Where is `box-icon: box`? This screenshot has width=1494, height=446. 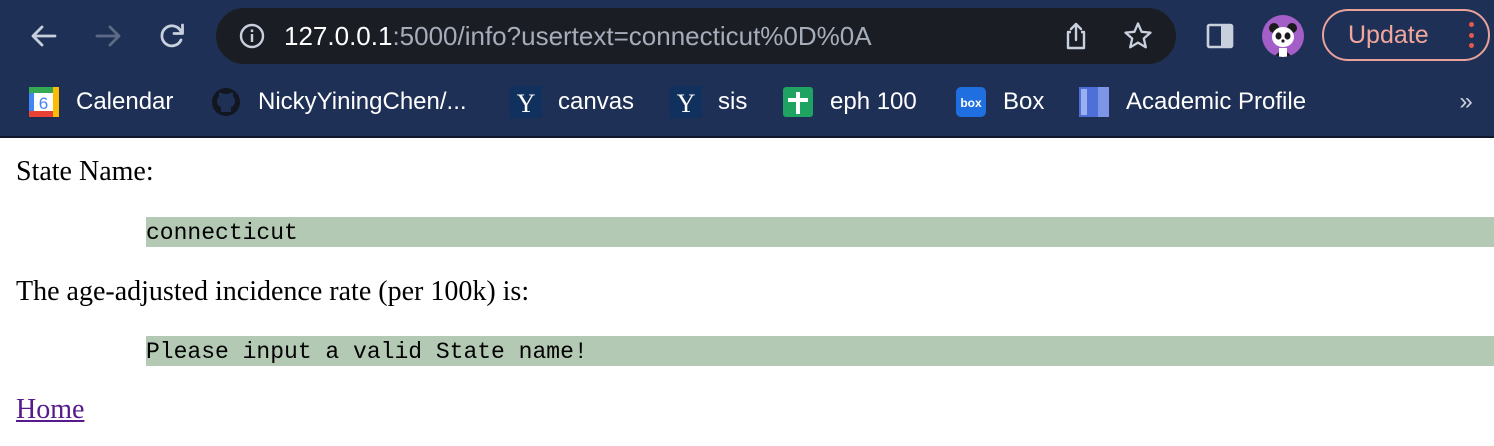
box-icon: box is located at coordinates (971, 102).